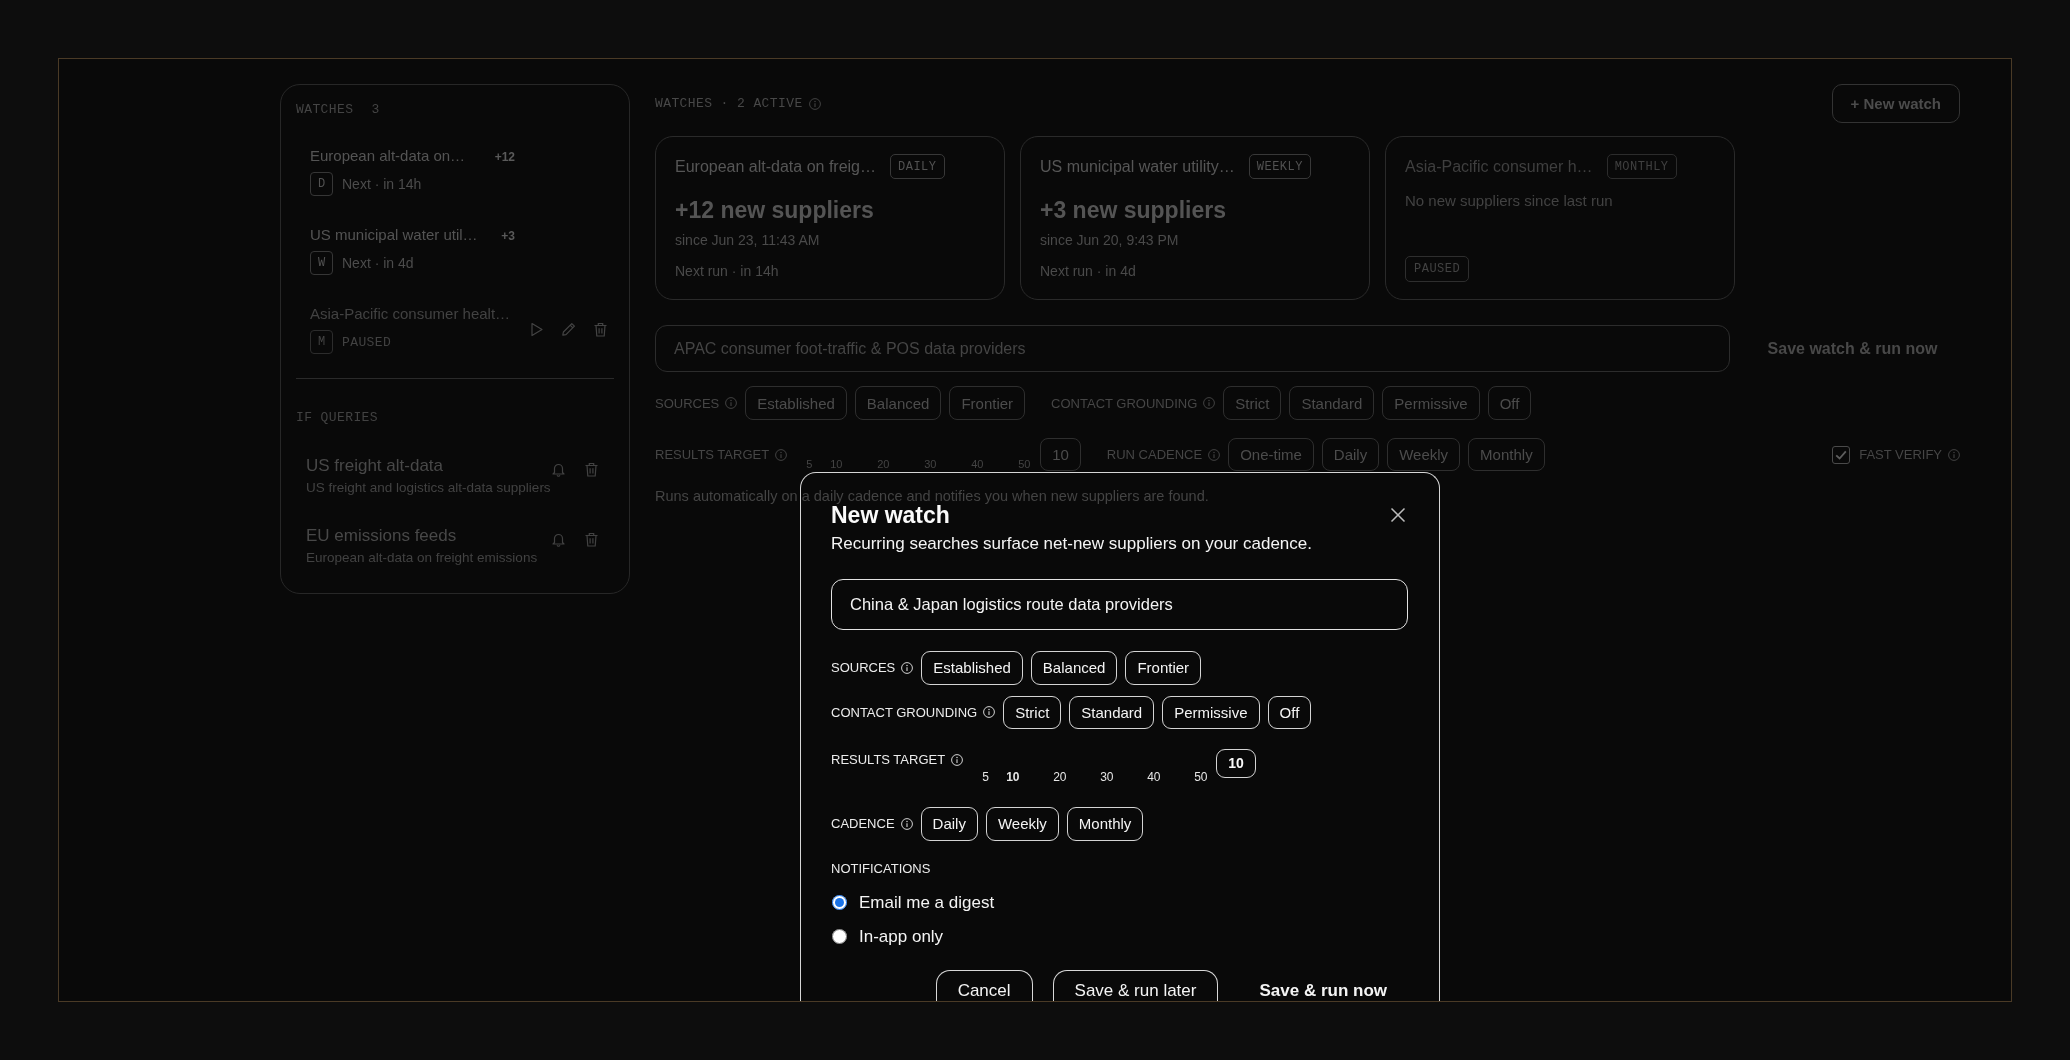 Image resolution: width=2070 pixels, height=1060 pixels. What do you see at coordinates (321, 184) in the screenshot?
I see `cadence-badge: D` at bounding box center [321, 184].